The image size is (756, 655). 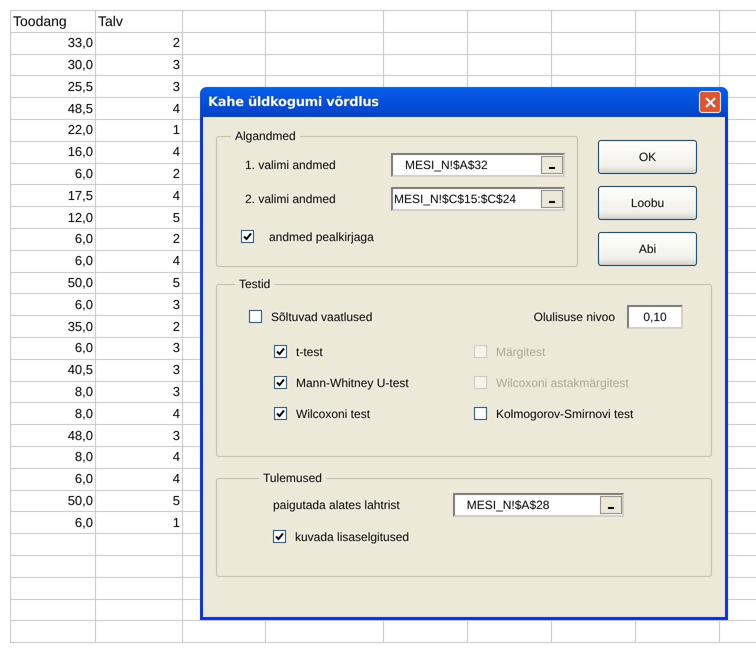 I want to click on table-cell: 30,0, so click(x=53, y=65).